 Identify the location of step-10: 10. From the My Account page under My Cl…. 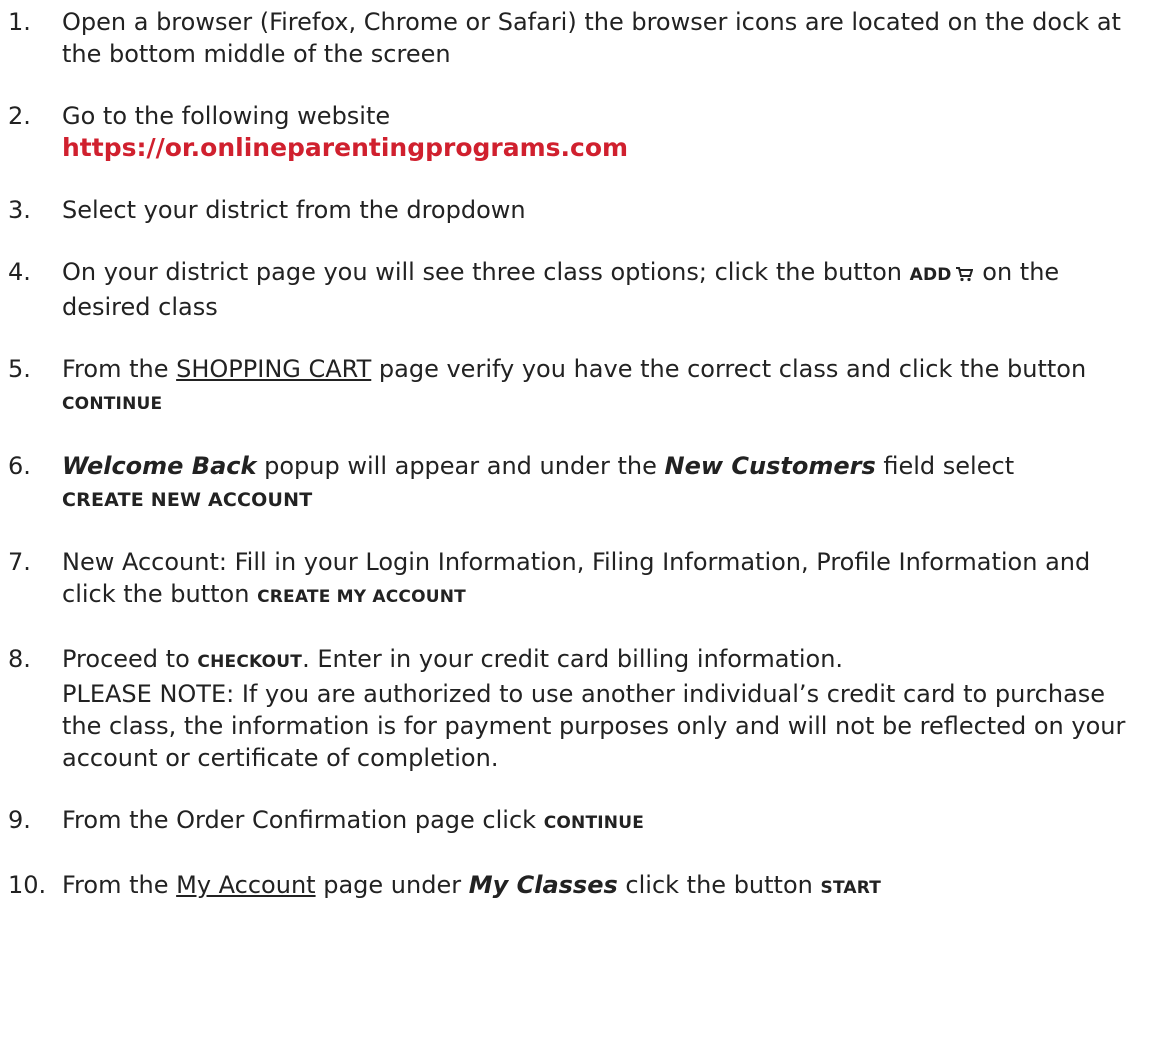
(572, 886).